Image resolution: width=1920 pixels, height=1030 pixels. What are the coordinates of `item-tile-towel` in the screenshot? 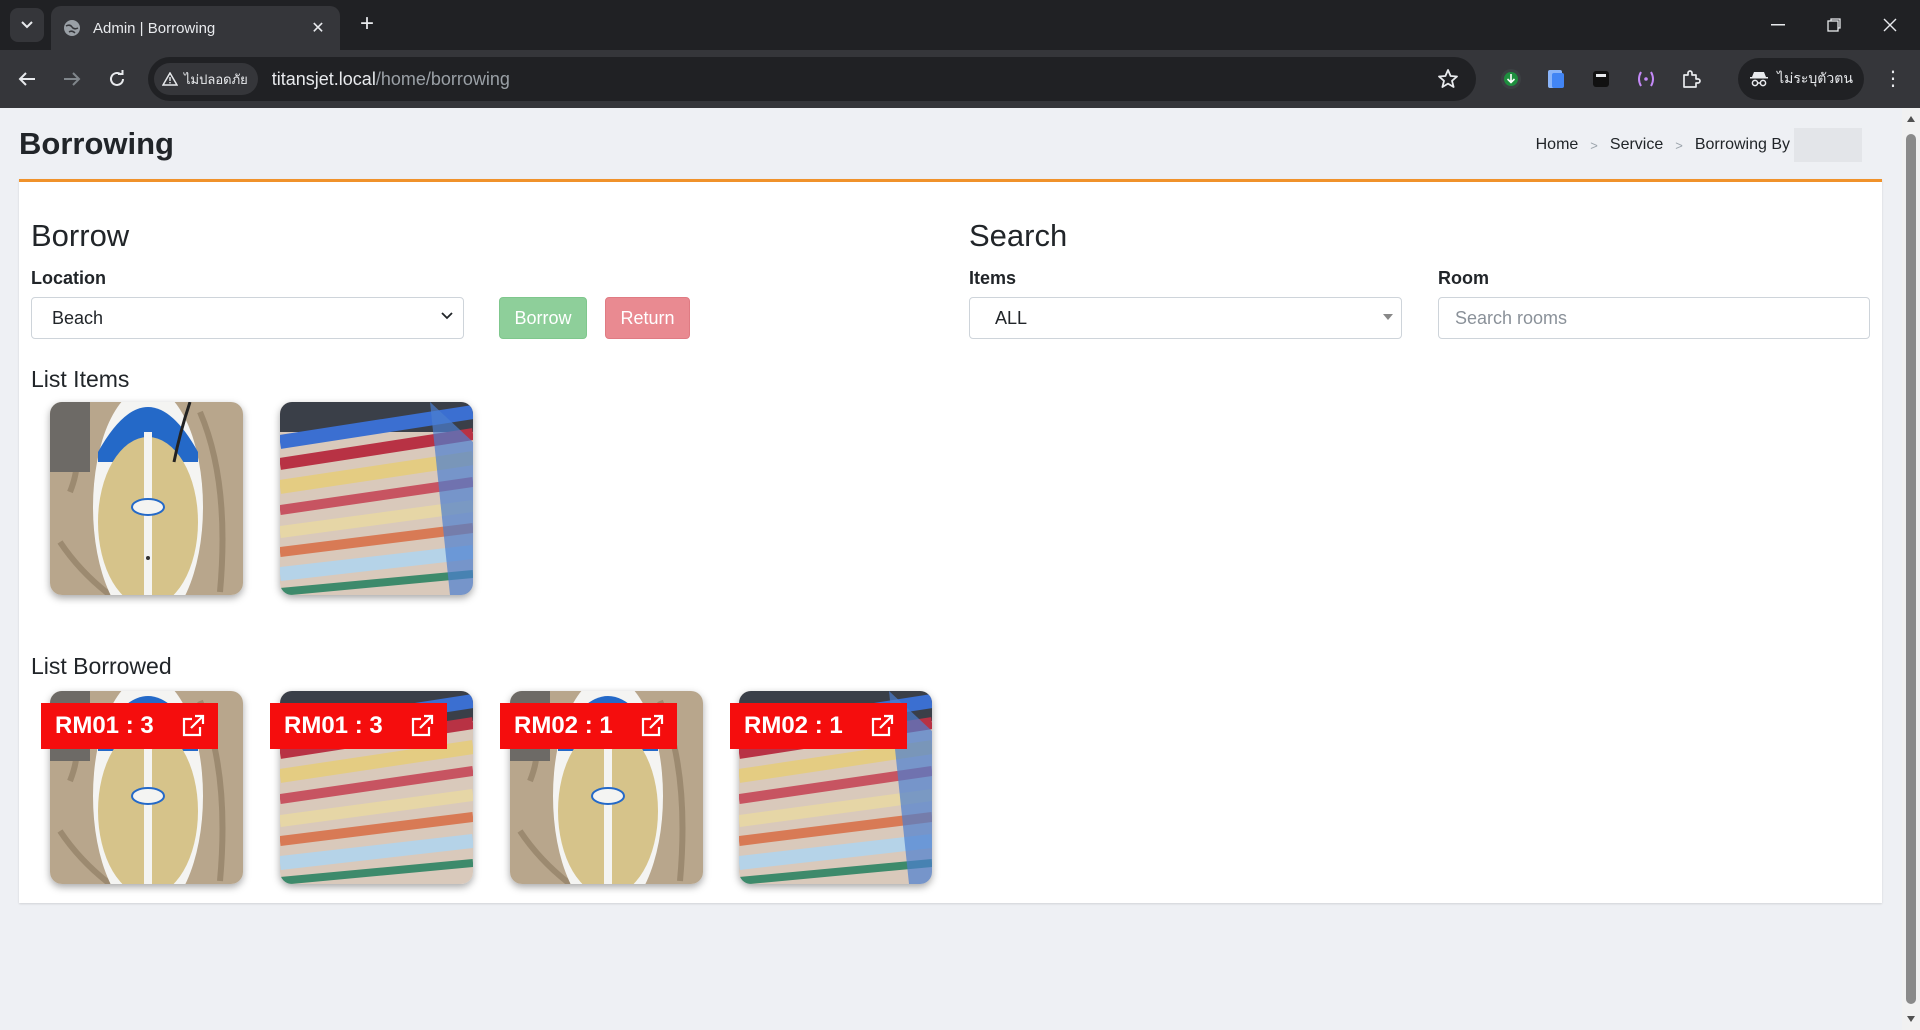 It's located at (376, 498).